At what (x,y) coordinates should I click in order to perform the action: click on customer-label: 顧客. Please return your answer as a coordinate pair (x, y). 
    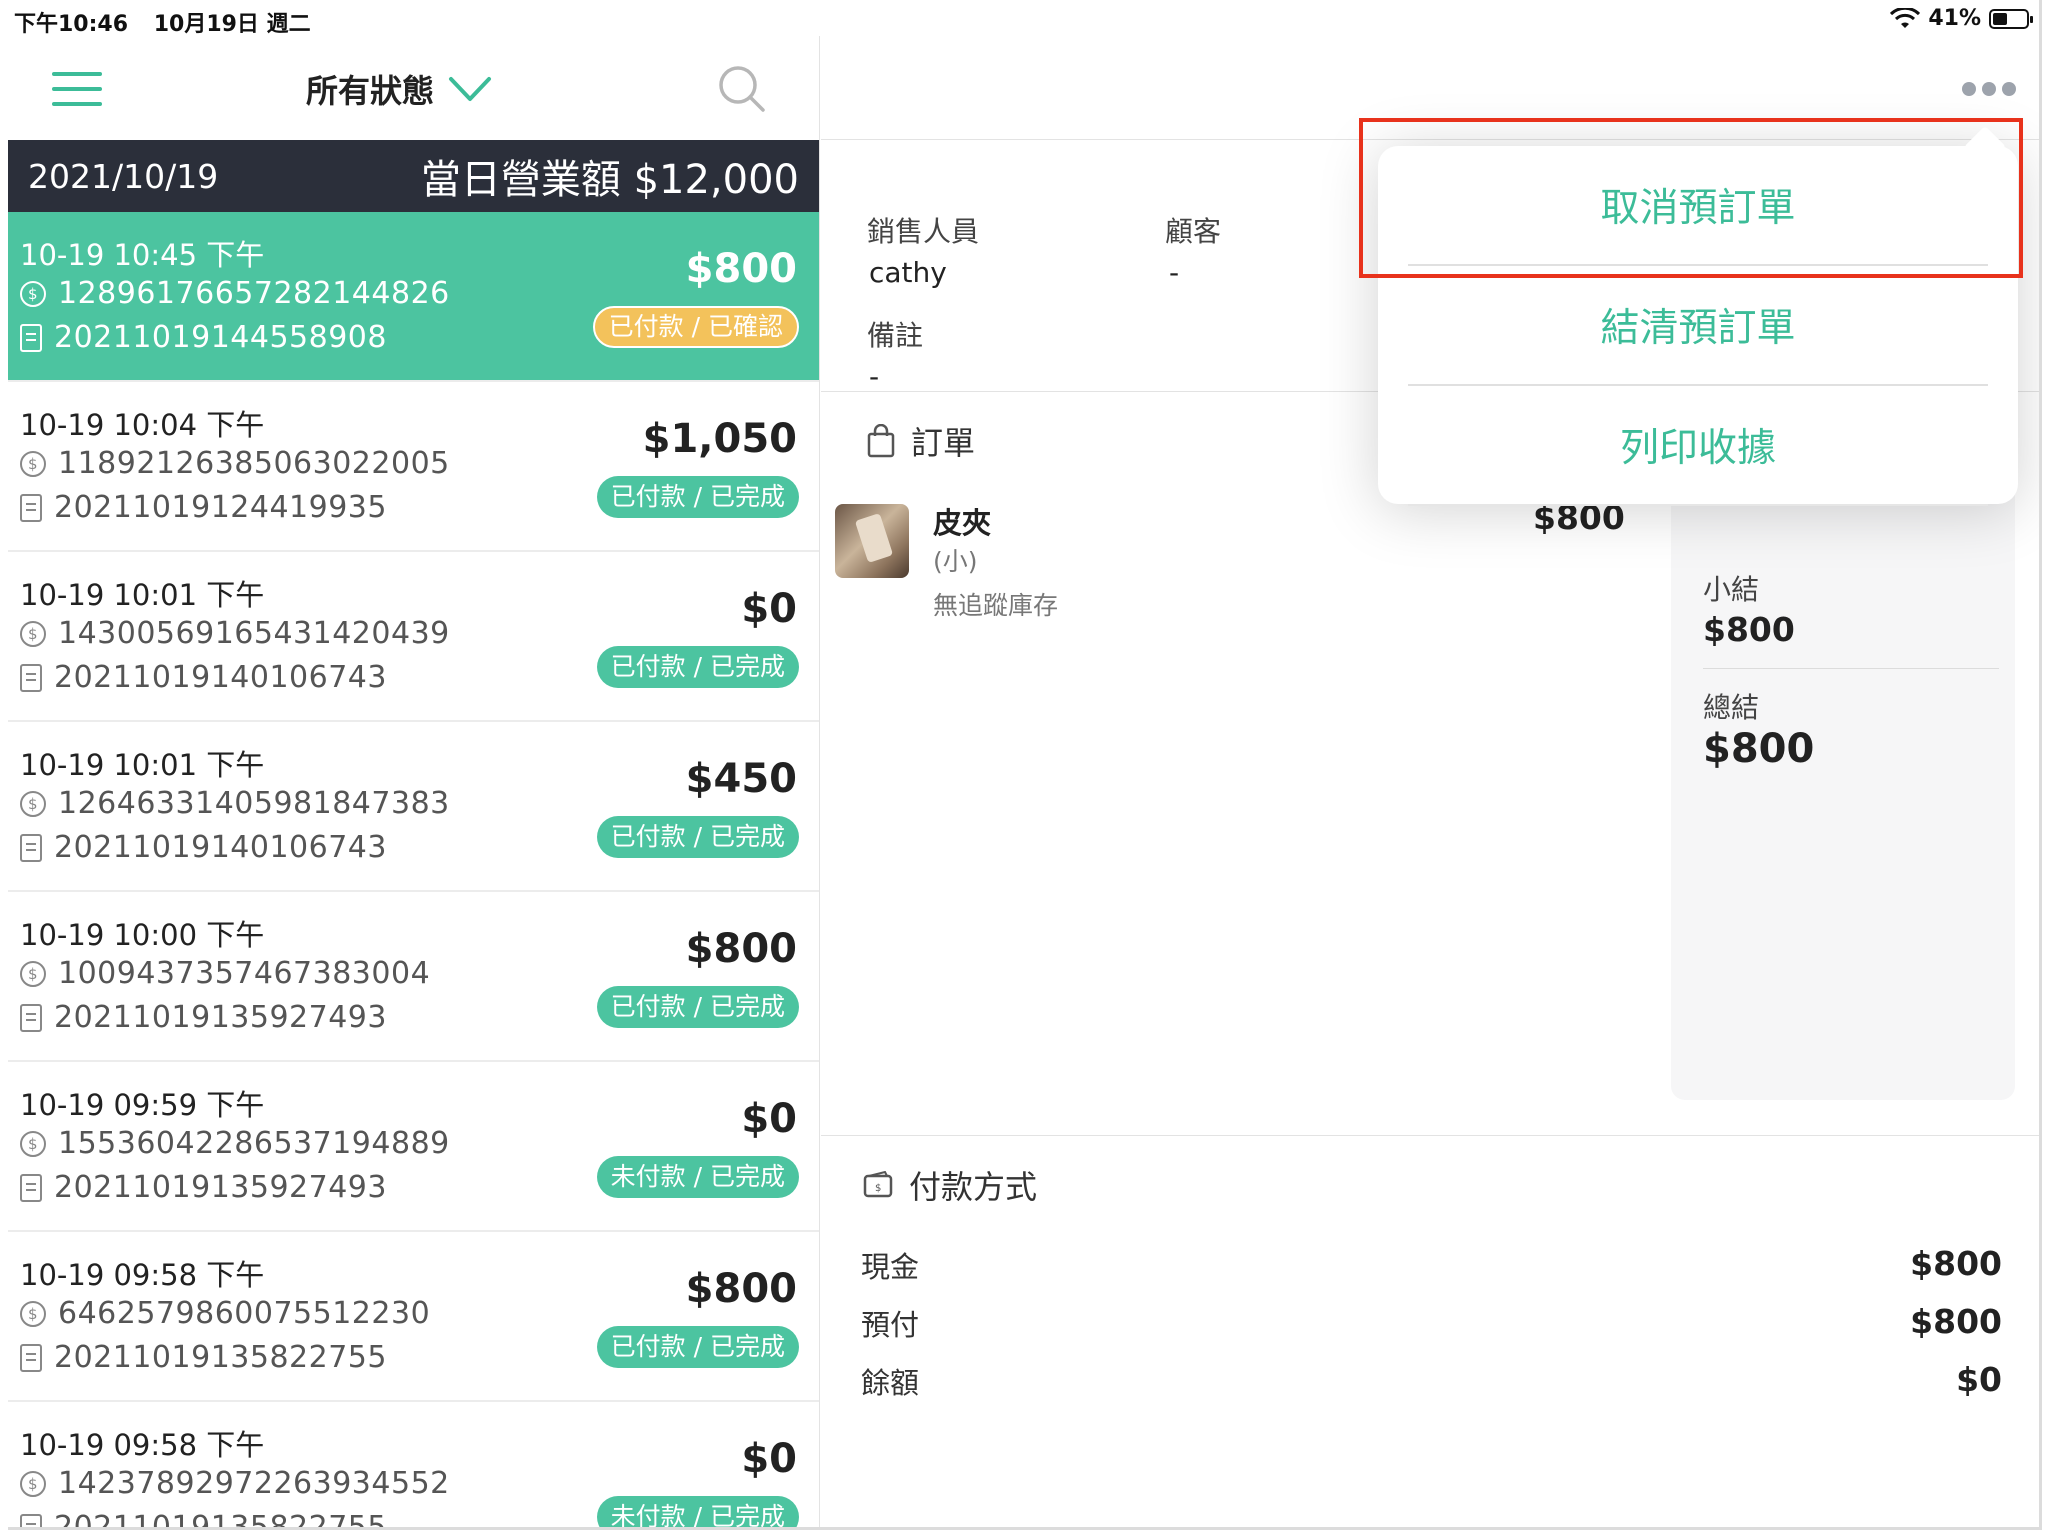
    Looking at the image, I should click on (1193, 231).